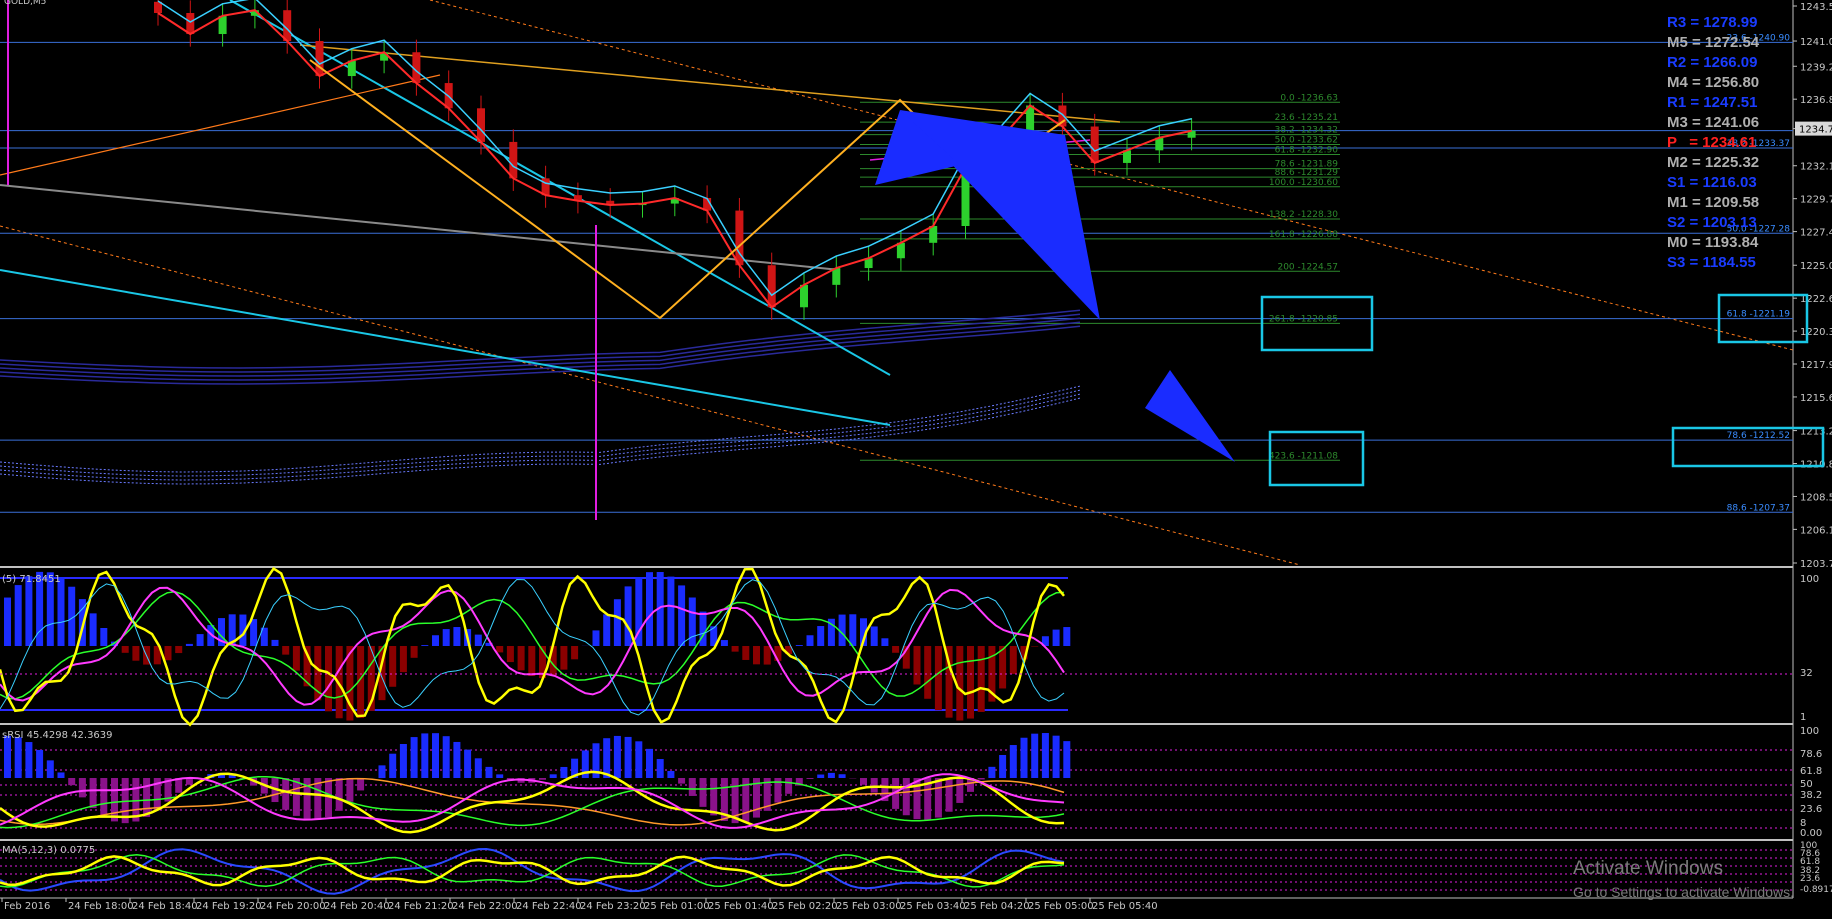 This screenshot has width=1832, height=919. I want to click on x-tick-label: 25 Feb 04:20, so click(997, 906).